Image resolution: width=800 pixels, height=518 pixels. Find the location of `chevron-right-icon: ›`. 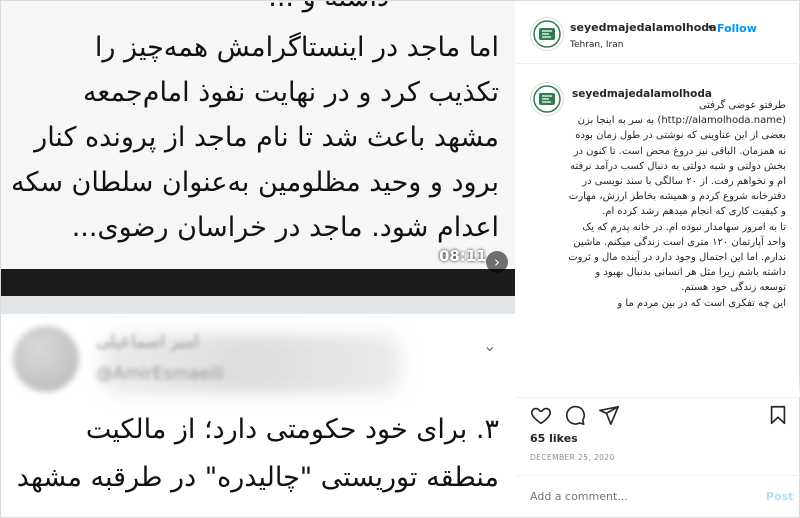

chevron-right-icon: › is located at coordinates (497, 262).